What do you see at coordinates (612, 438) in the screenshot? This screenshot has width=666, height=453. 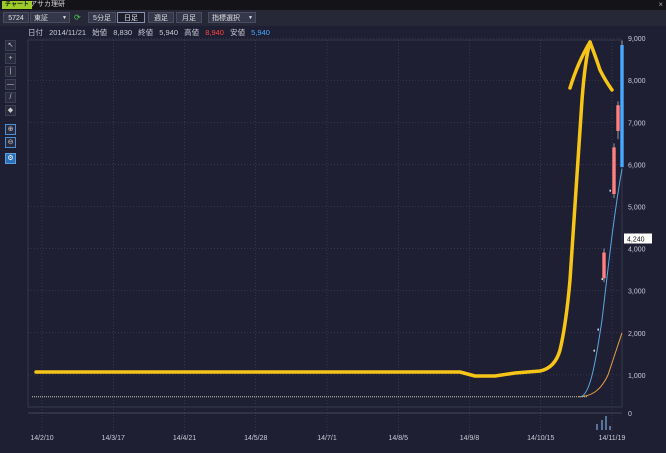 I see `x-tick-label: 14/11/19` at bounding box center [612, 438].